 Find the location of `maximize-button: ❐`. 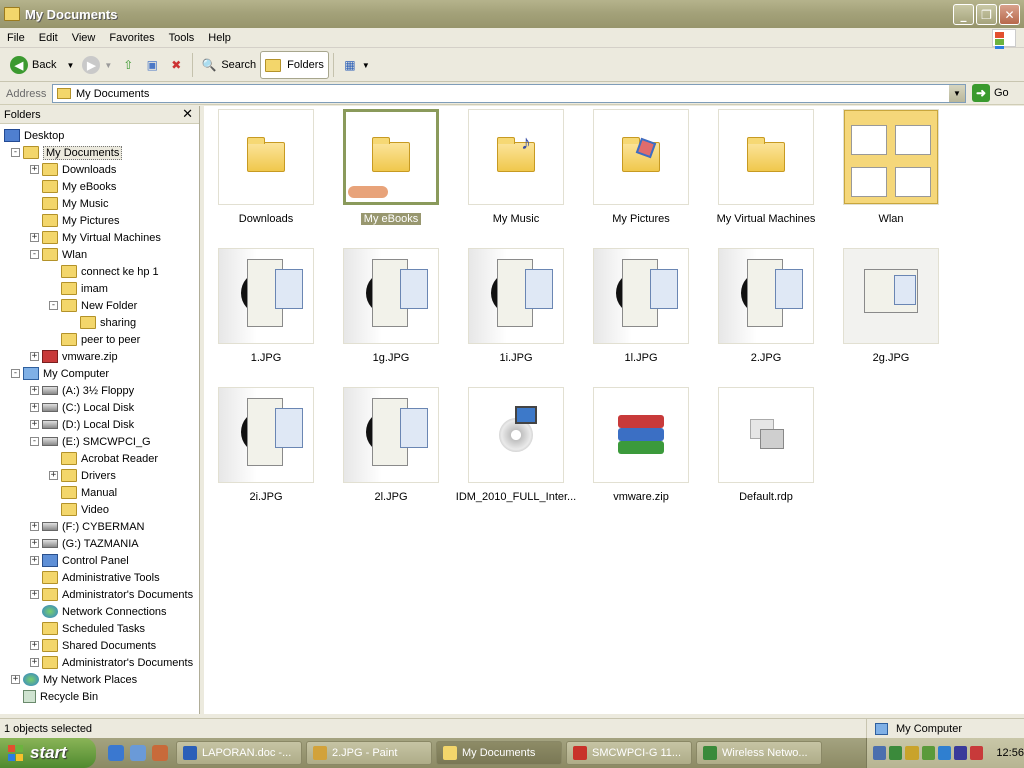

maximize-button: ❐ is located at coordinates (986, 14).